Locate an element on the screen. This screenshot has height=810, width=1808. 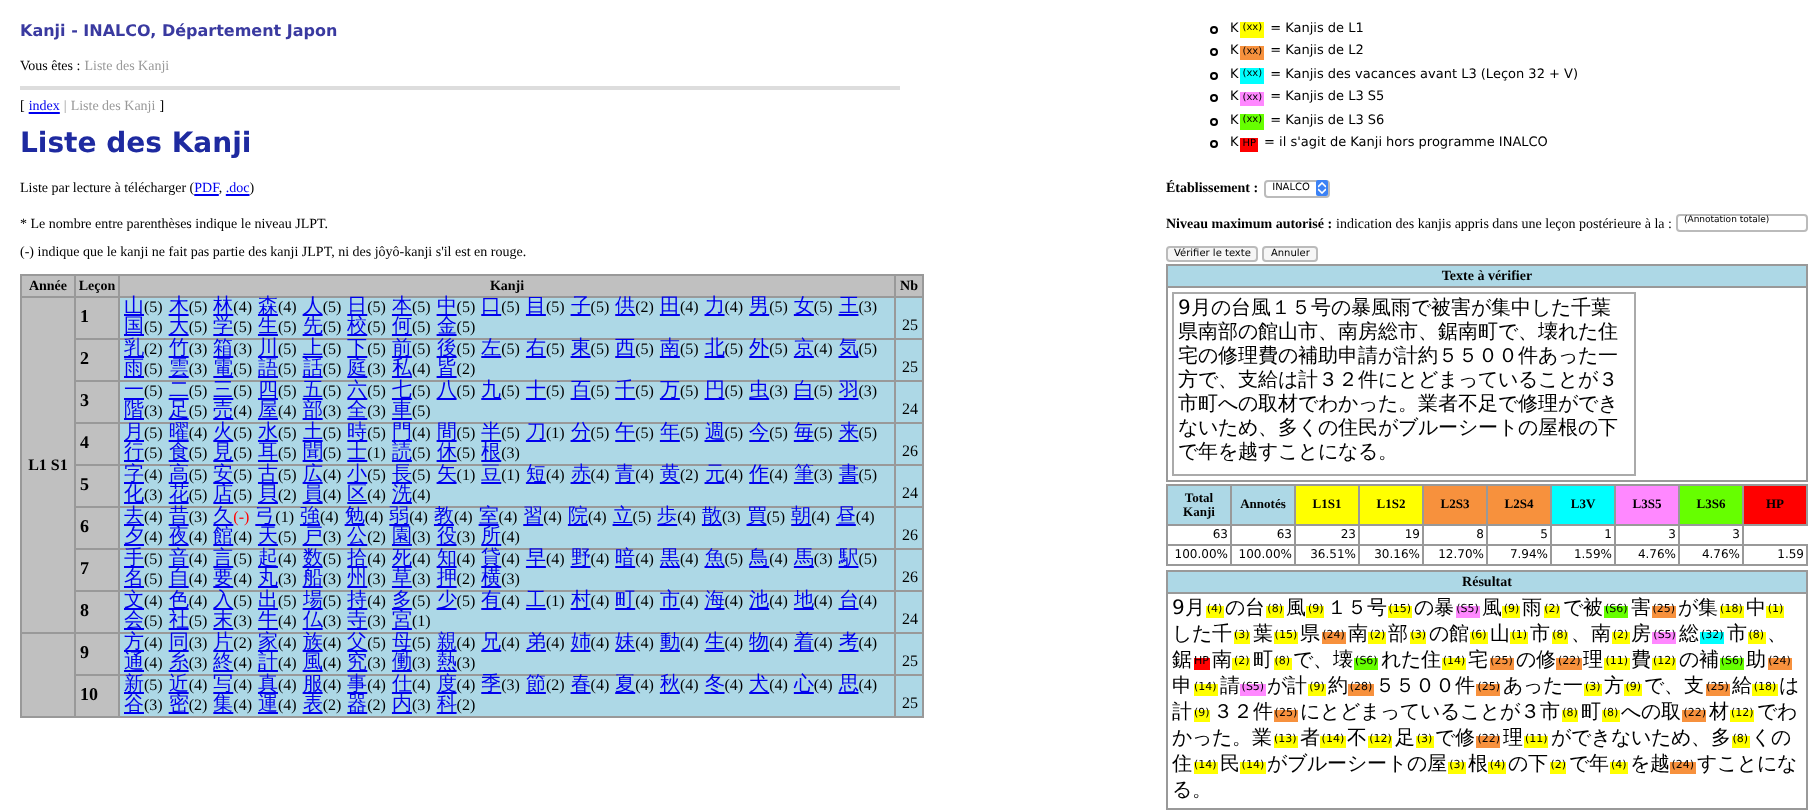
kanji-link: 元 is located at coordinates (714, 475).